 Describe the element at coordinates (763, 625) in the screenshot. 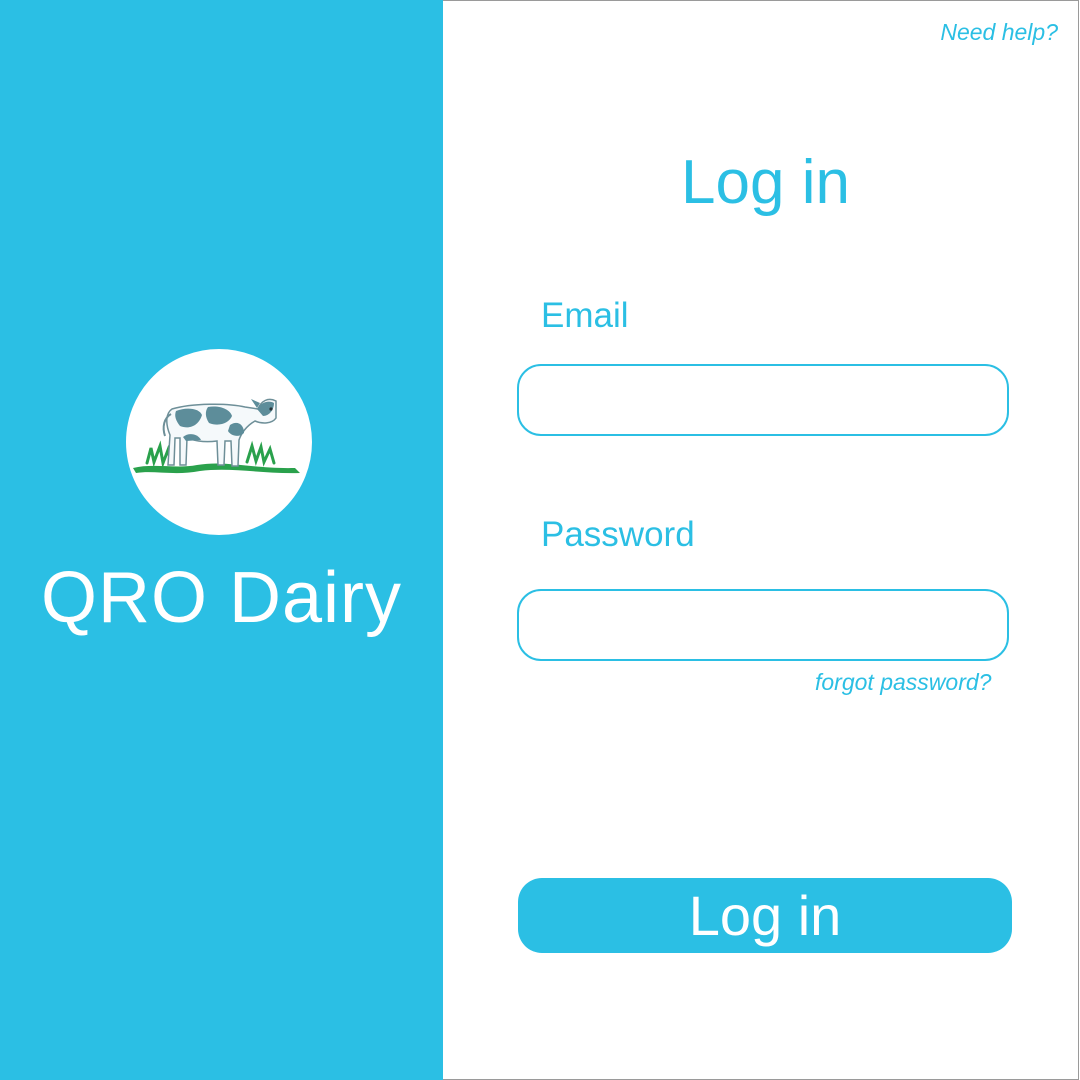

I see `password-input` at that location.